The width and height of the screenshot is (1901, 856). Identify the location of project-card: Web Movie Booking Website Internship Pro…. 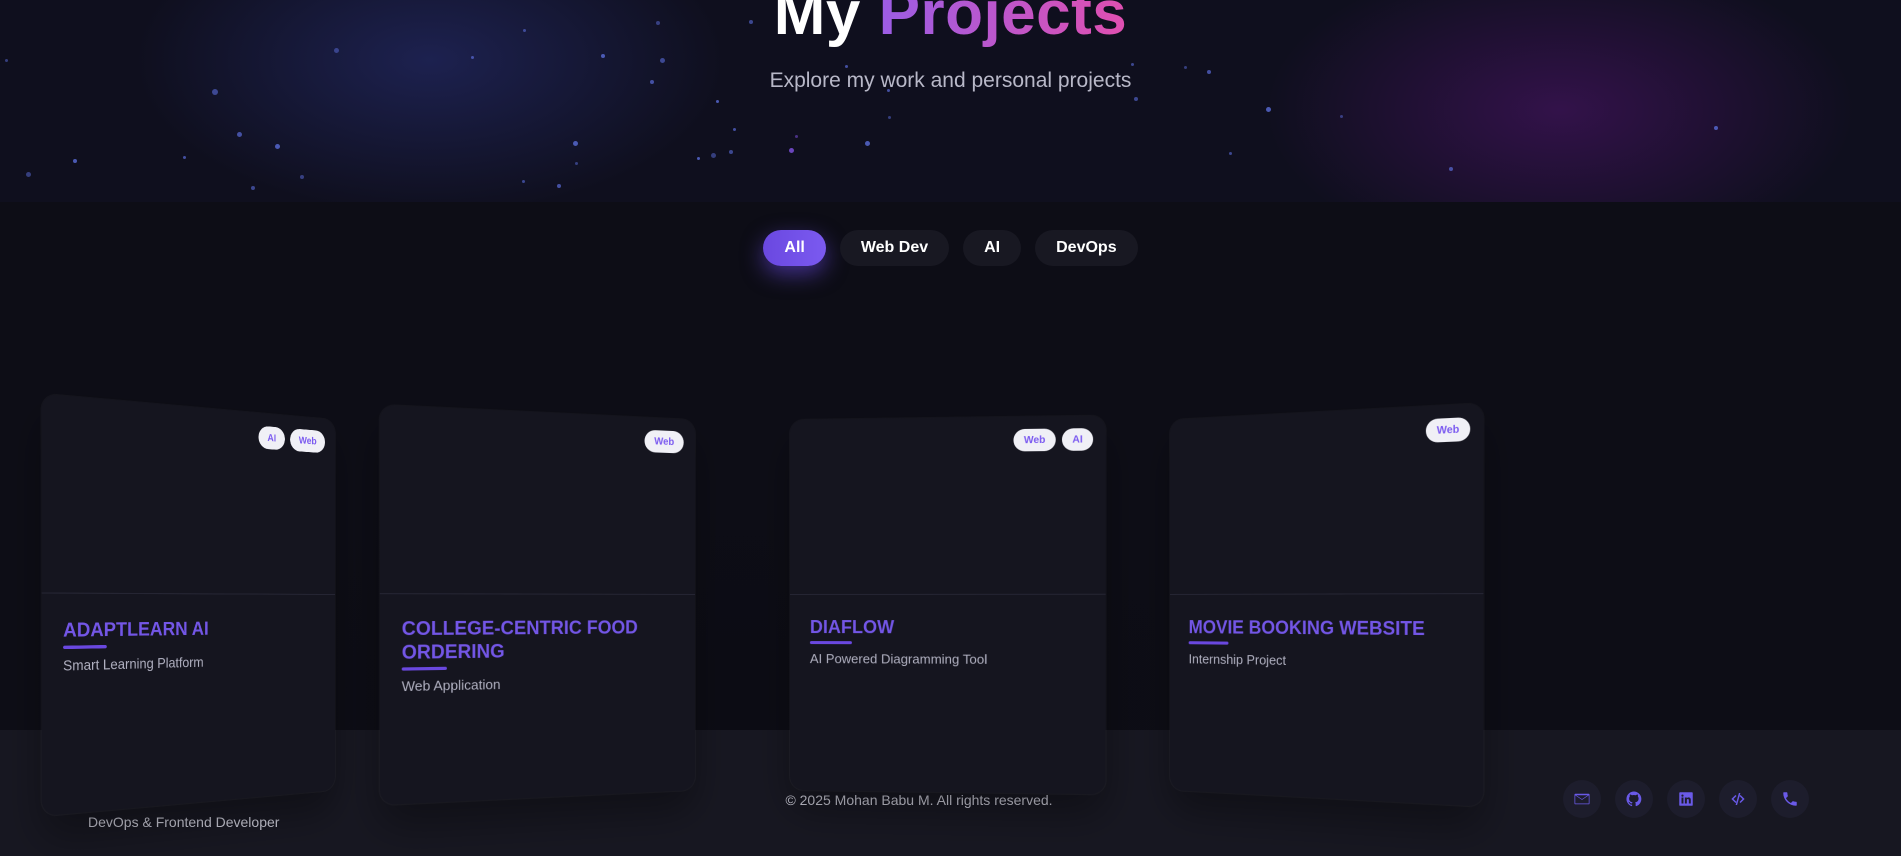
(1326, 604).